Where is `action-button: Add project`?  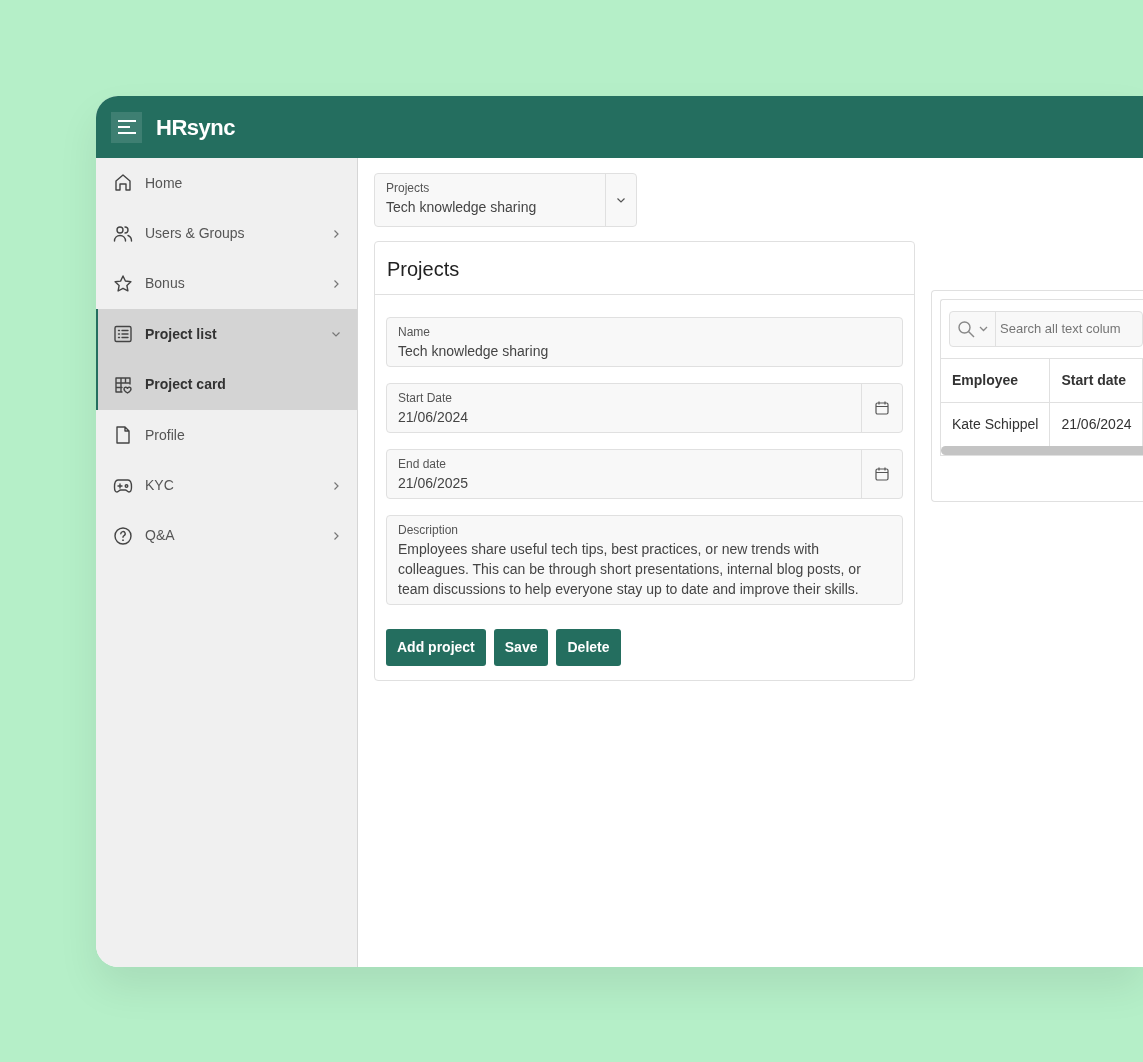
action-button: Add project is located at coordinates (436, 647).